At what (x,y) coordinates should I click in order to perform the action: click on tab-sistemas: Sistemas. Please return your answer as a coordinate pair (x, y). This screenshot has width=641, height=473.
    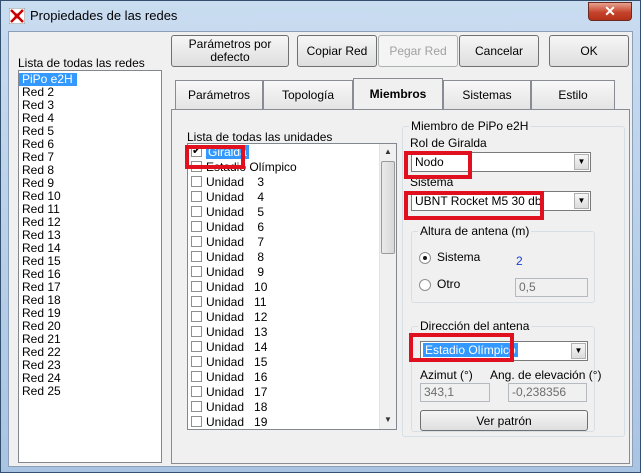
    Looking at the image, I should click on (487, 94).